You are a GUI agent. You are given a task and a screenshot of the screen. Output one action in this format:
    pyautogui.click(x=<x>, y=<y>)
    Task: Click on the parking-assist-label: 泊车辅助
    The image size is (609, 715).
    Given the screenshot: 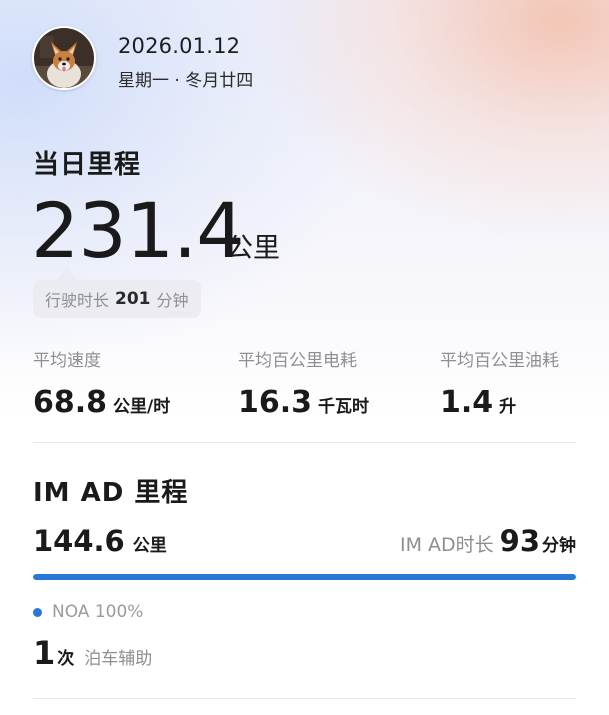 What is the action you would take?
    pyautogui.click(x=118, y=659)
    